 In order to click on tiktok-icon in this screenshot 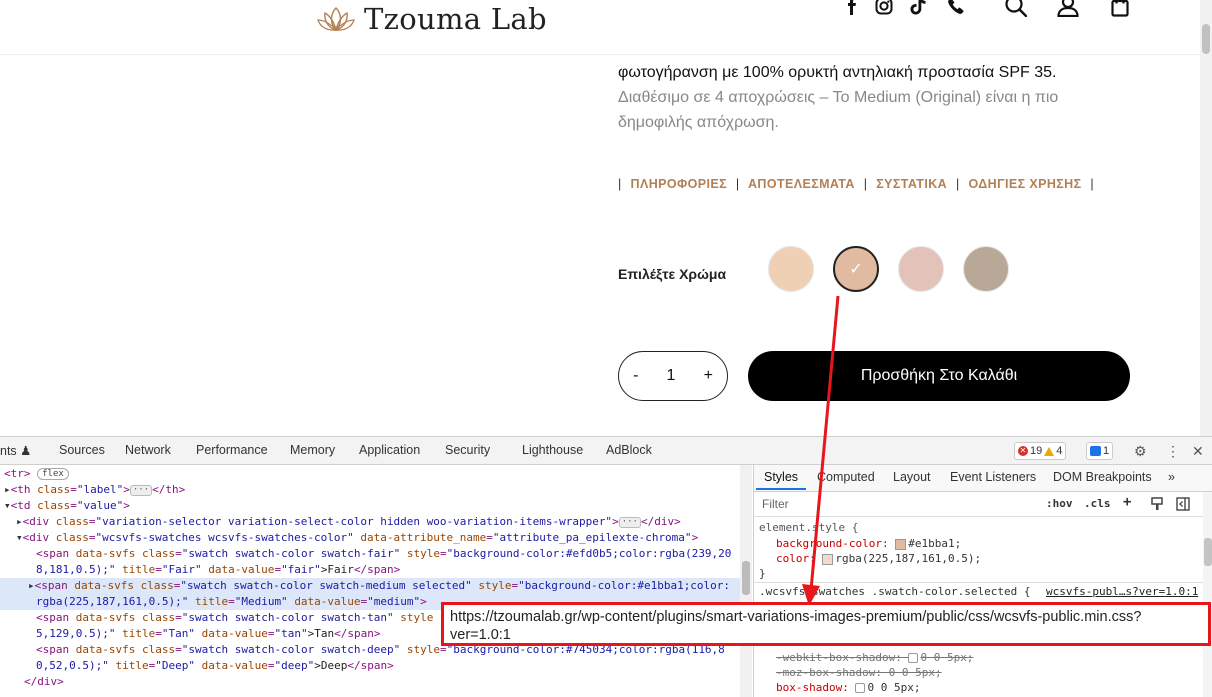, I will do `click(918, 9)`.